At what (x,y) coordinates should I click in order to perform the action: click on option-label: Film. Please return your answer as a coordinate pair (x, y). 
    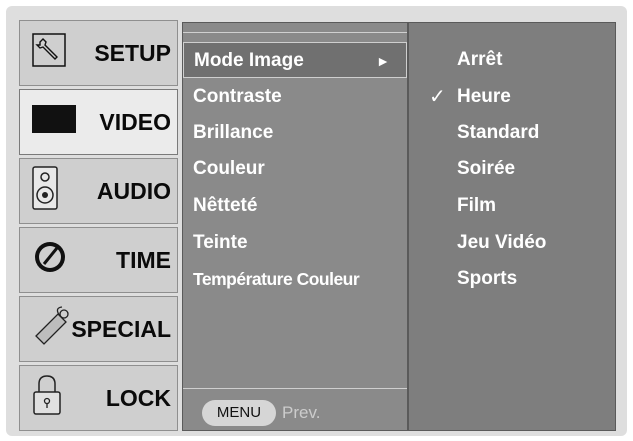
    Looking at the image, I should click on (477, 205).